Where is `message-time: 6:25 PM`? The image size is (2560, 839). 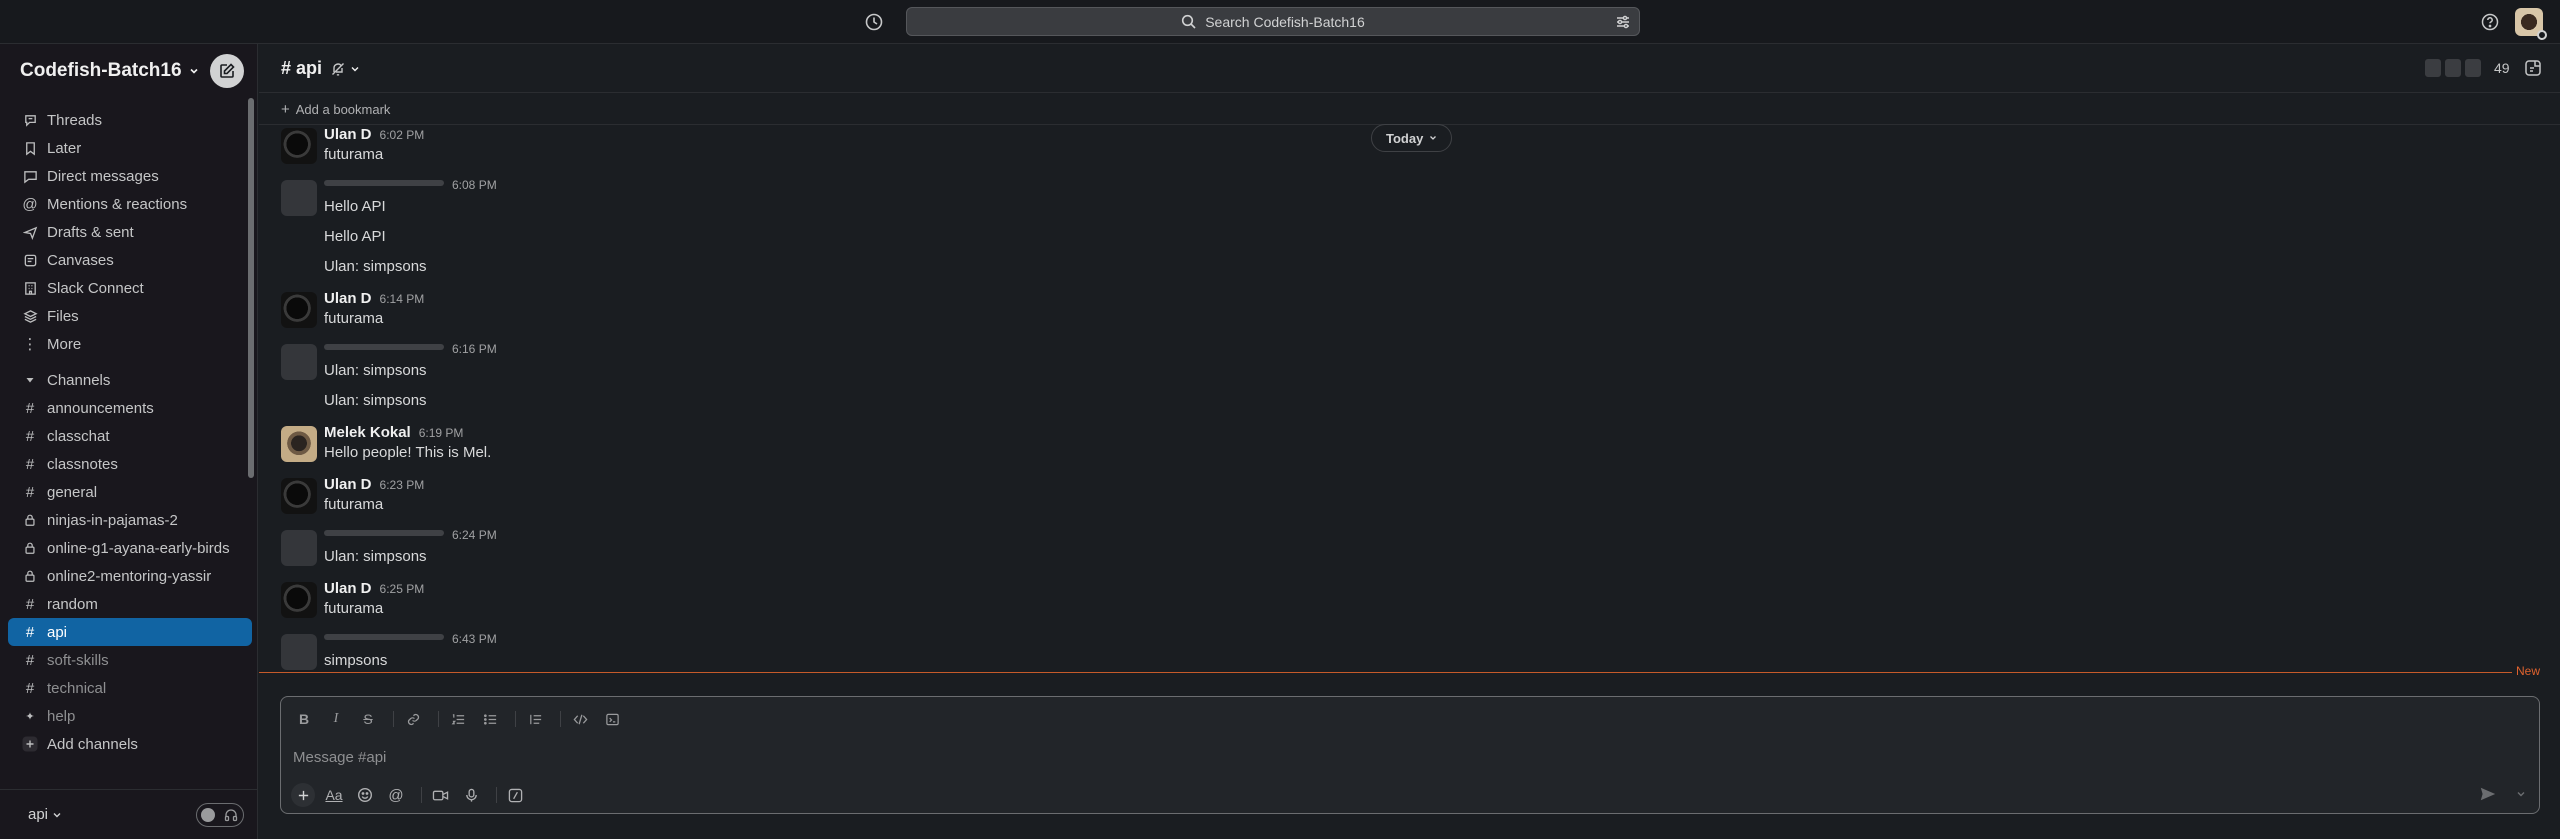
message-time: 6:25 PM is located at coordinates (402, 589).